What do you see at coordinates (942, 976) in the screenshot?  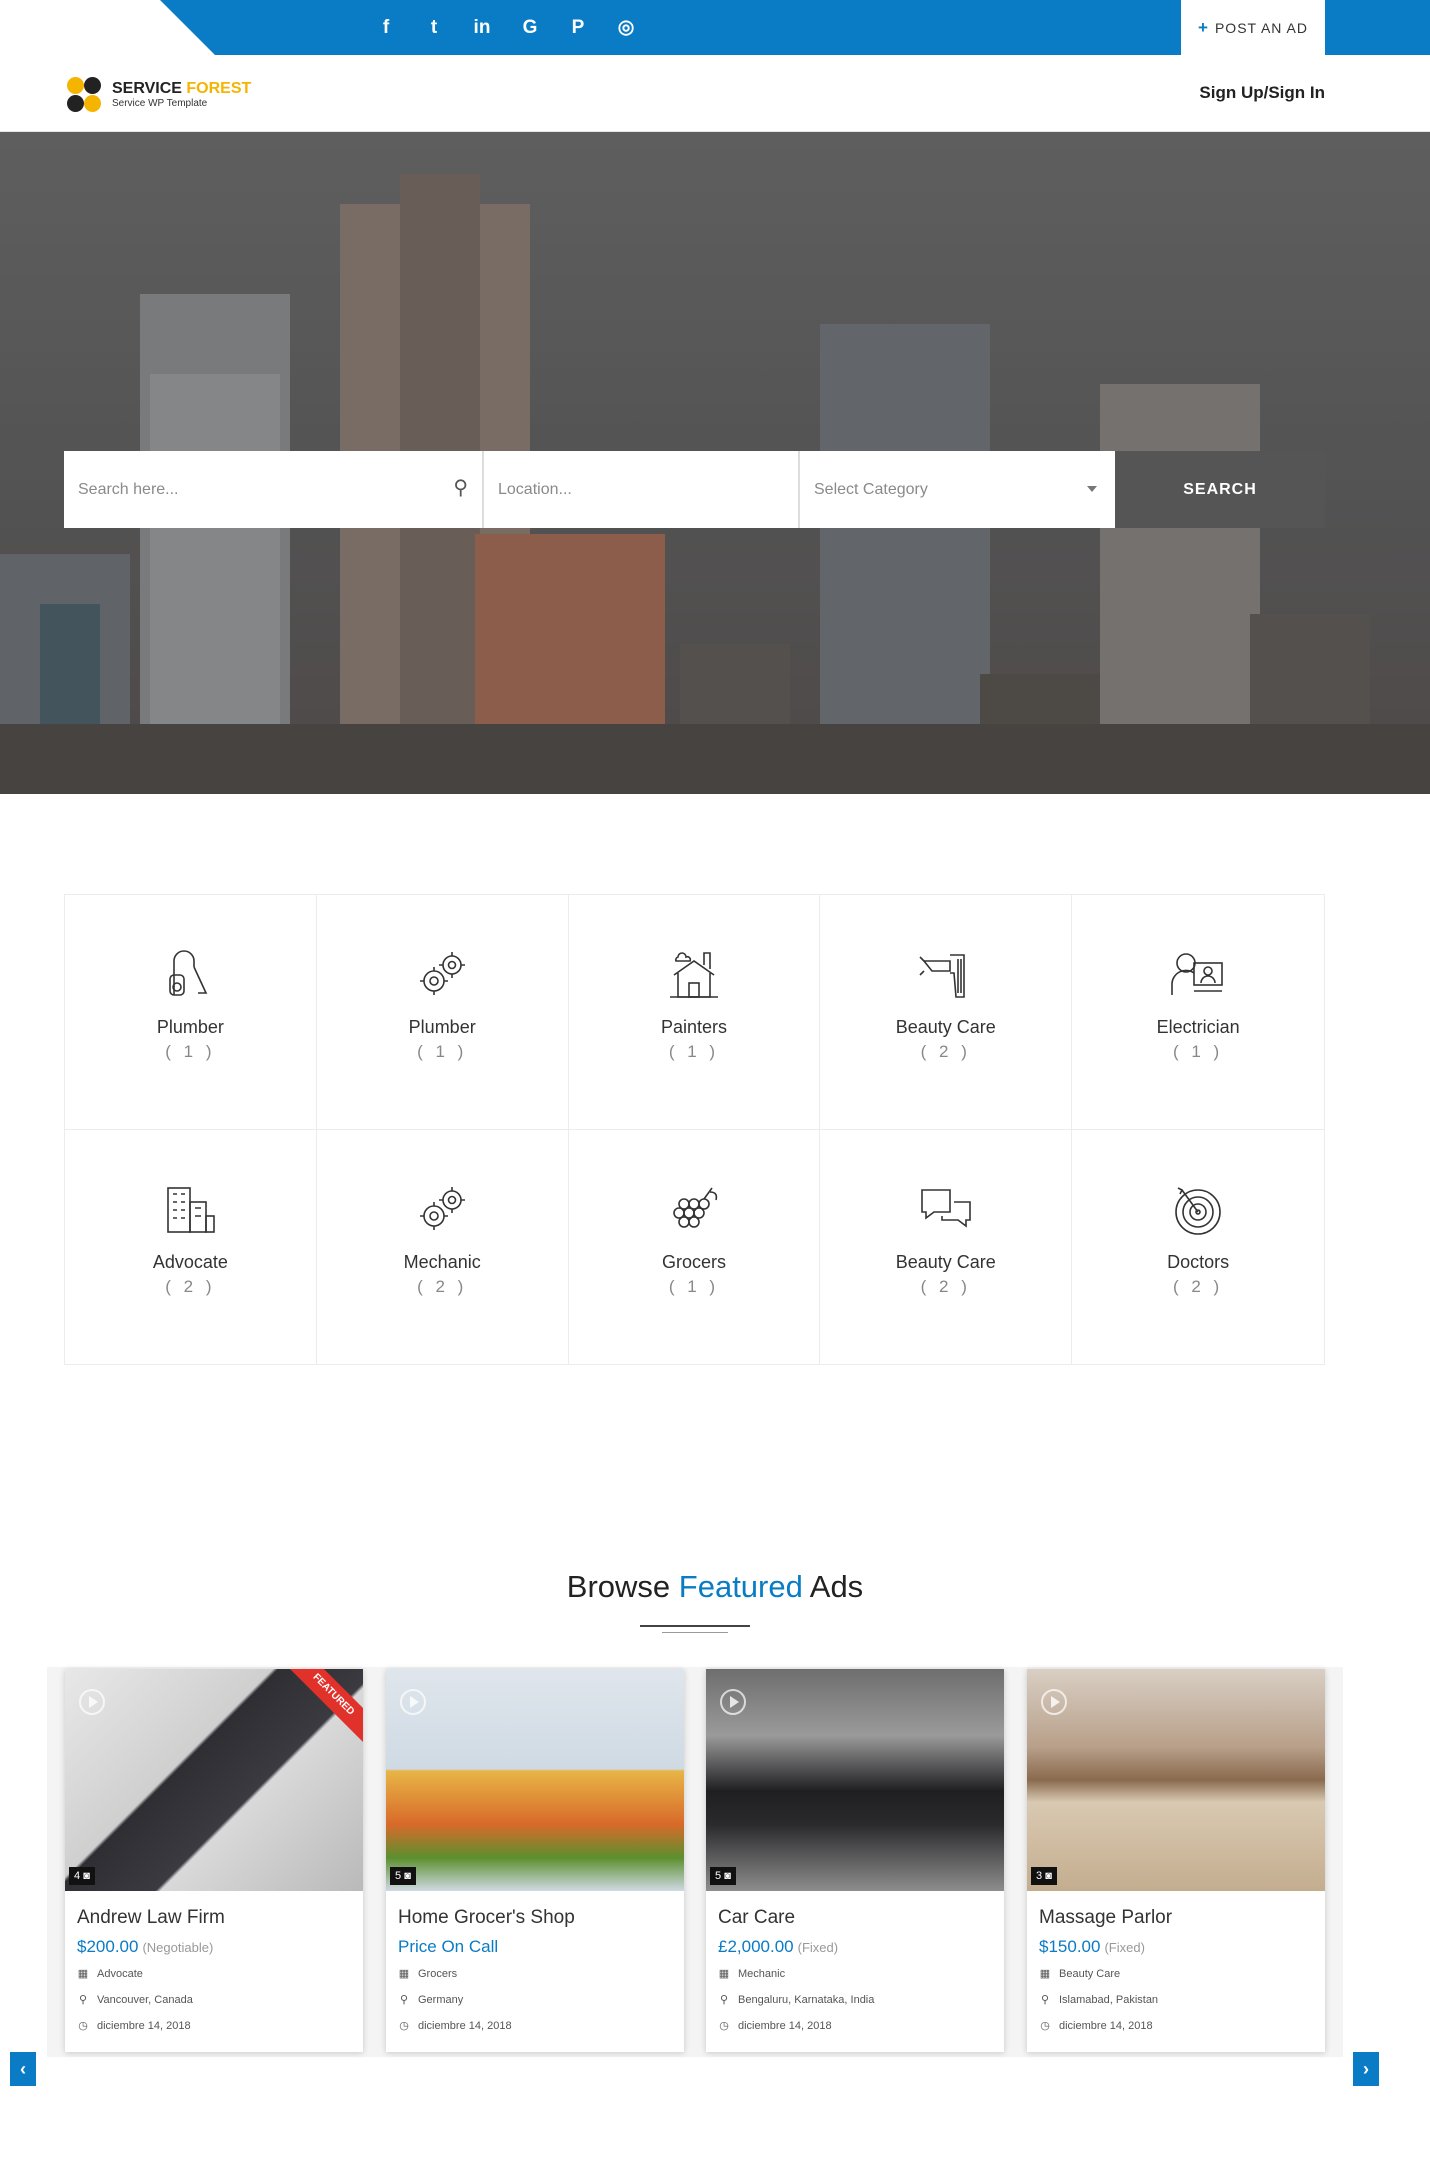 I see `paint-gun-icon` at bounding box center [942, 976].